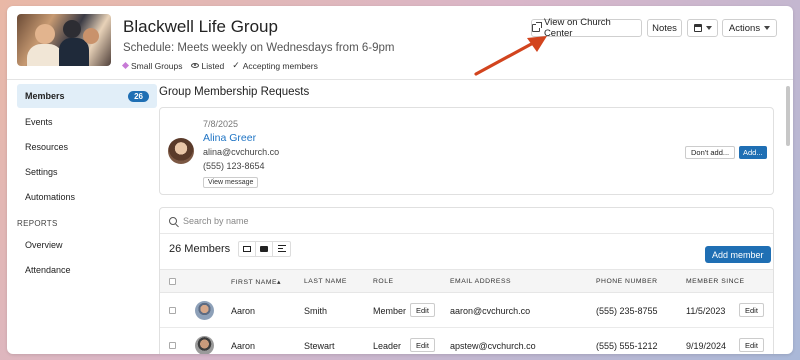 The width and height of the screenshot is (800, 360). What do you see at coordinates (387, 346) in the screenshot?
I see `cell-role: Leader` at bounding box center [387, 346].